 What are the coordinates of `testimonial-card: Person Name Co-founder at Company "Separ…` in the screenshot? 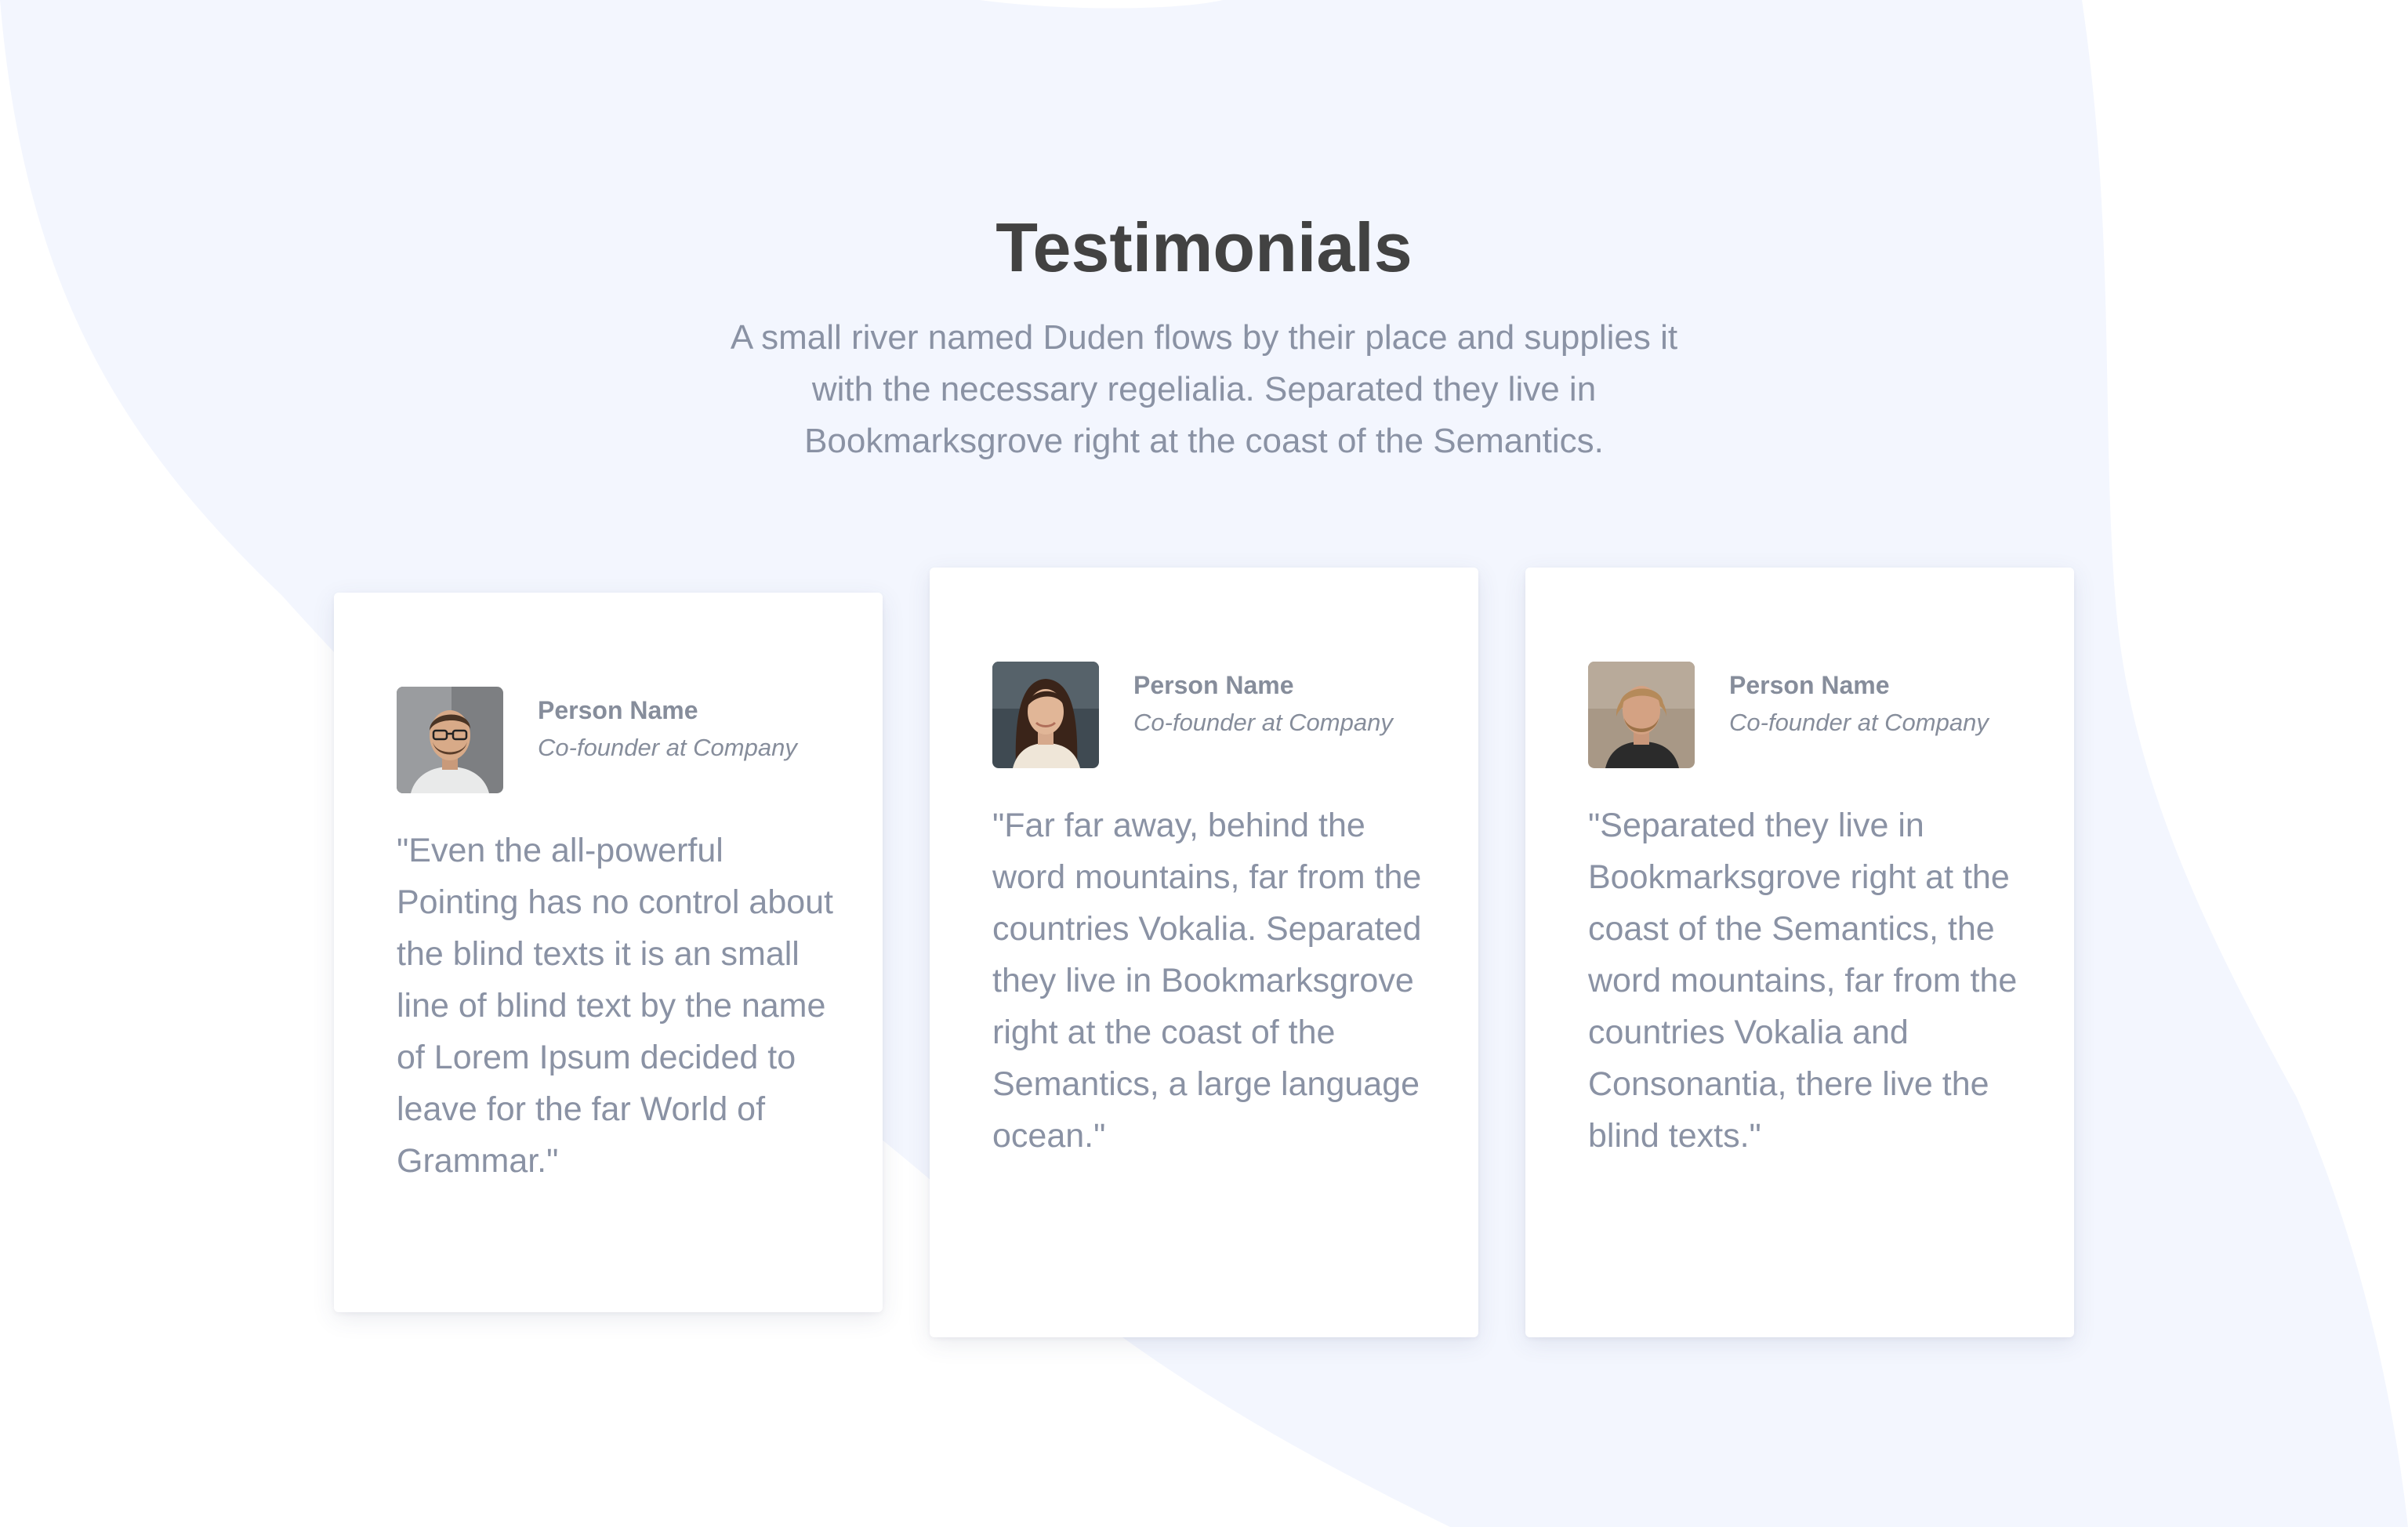 It's located at (1799, 952).